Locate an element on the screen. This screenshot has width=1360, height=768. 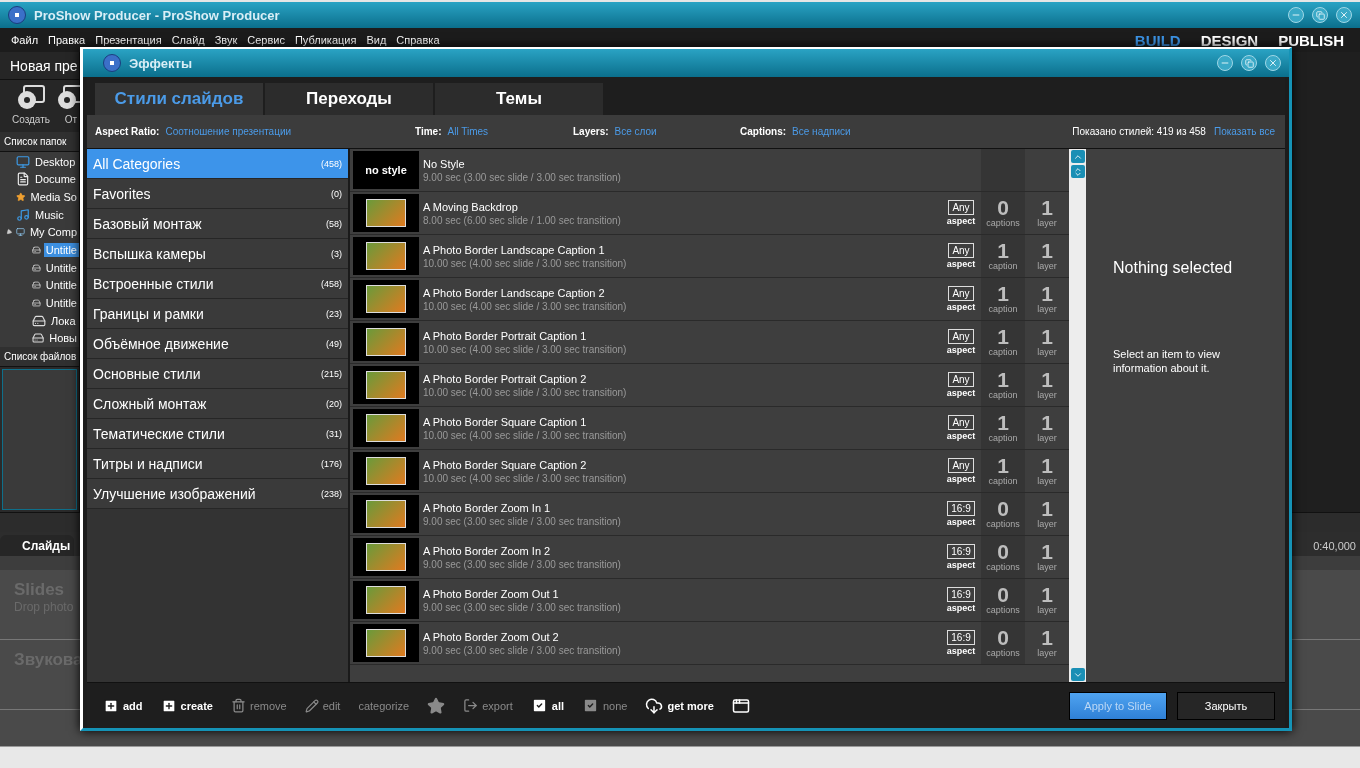
captions-label: captions is located at coordinates (1003, 524).